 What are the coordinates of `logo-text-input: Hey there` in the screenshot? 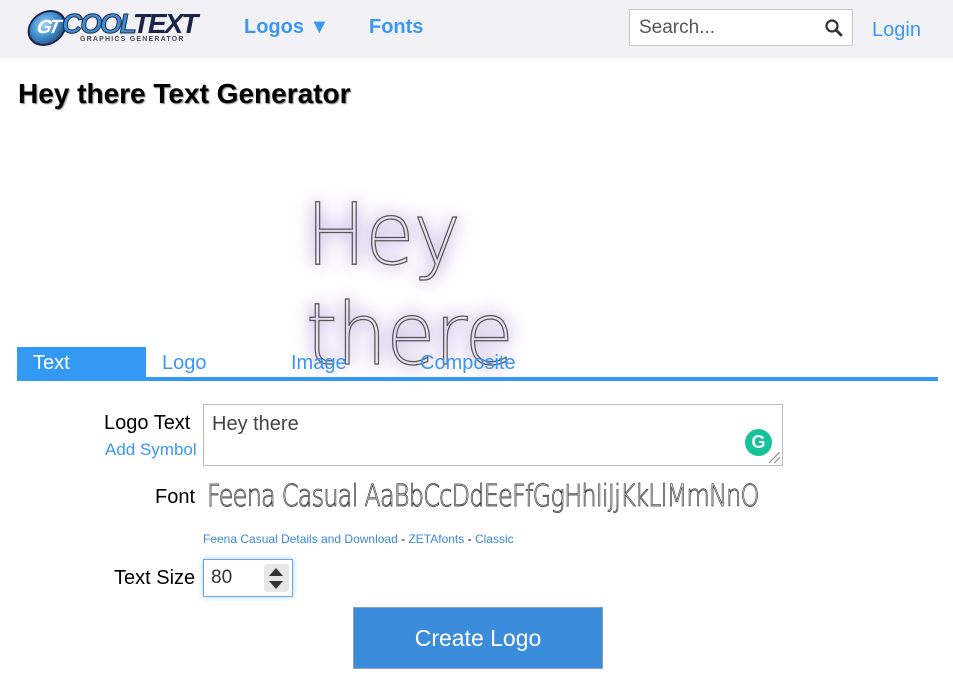 It's located at (493, 435).